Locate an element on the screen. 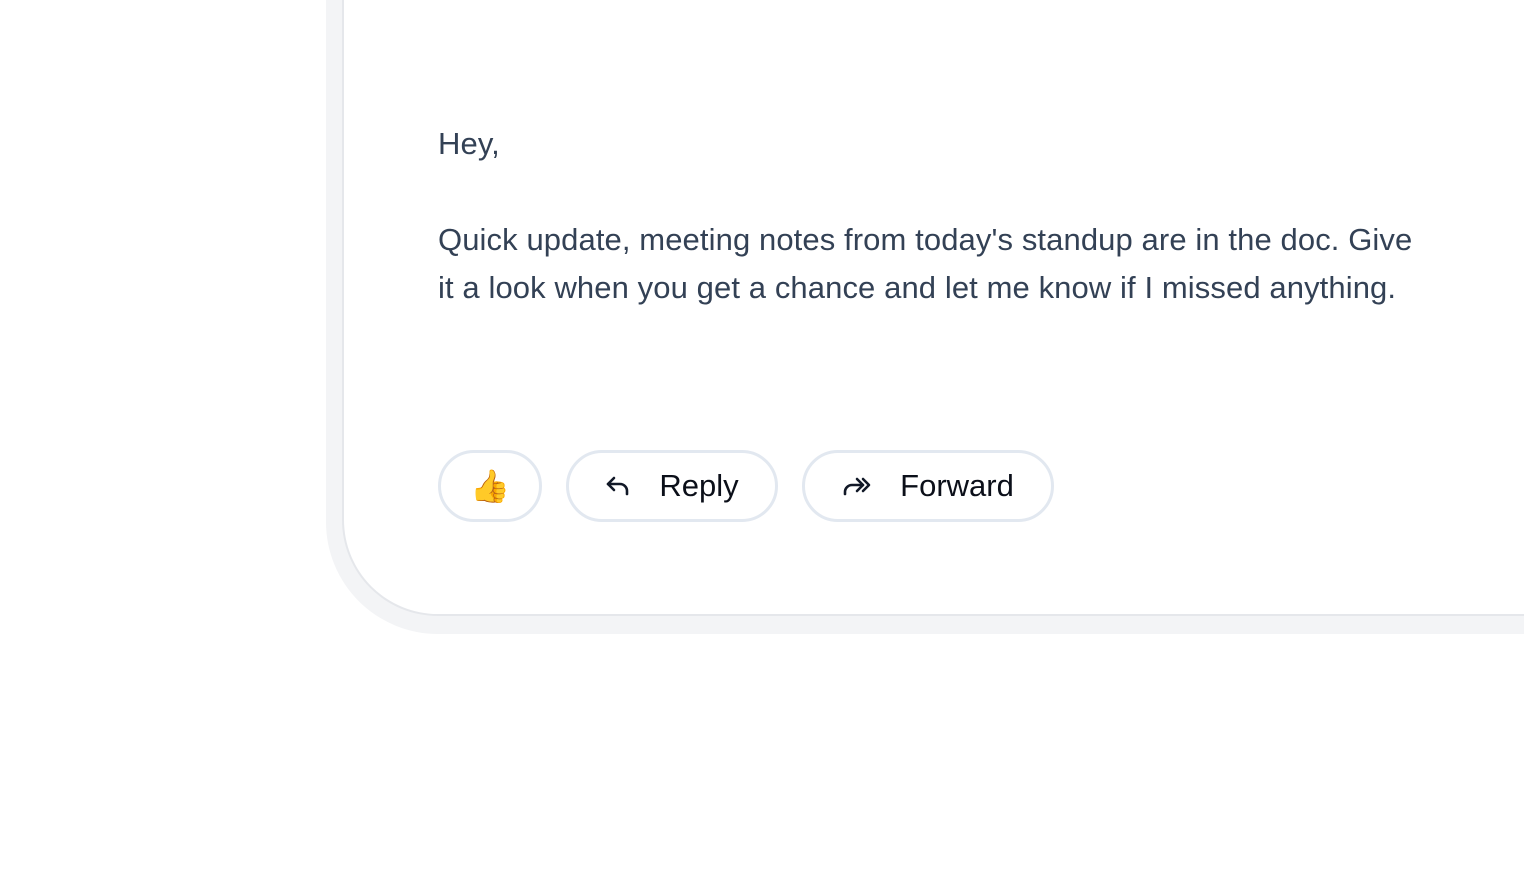 The width and height of the screenshot is (1524, 896). reply-button: Reply is located at coordinates (672, 486).